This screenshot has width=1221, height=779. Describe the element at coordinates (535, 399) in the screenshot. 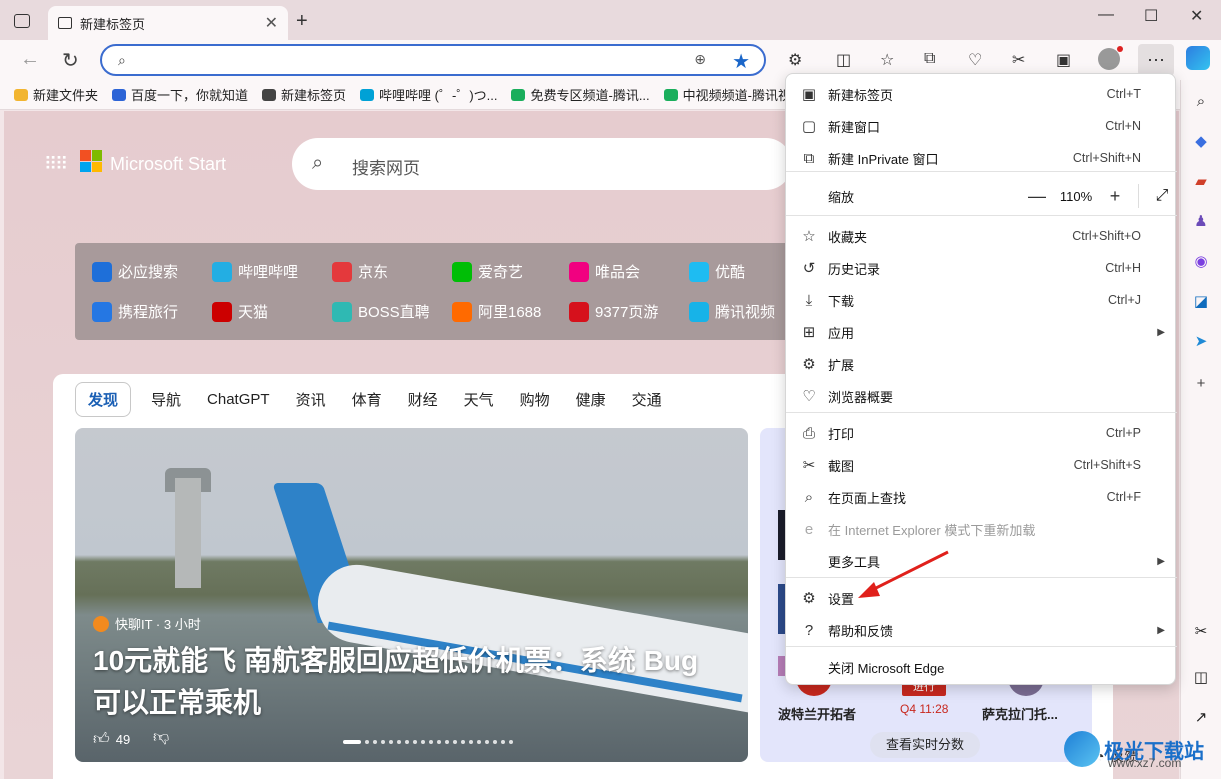

I see `feed-tab: 购物` at that location.